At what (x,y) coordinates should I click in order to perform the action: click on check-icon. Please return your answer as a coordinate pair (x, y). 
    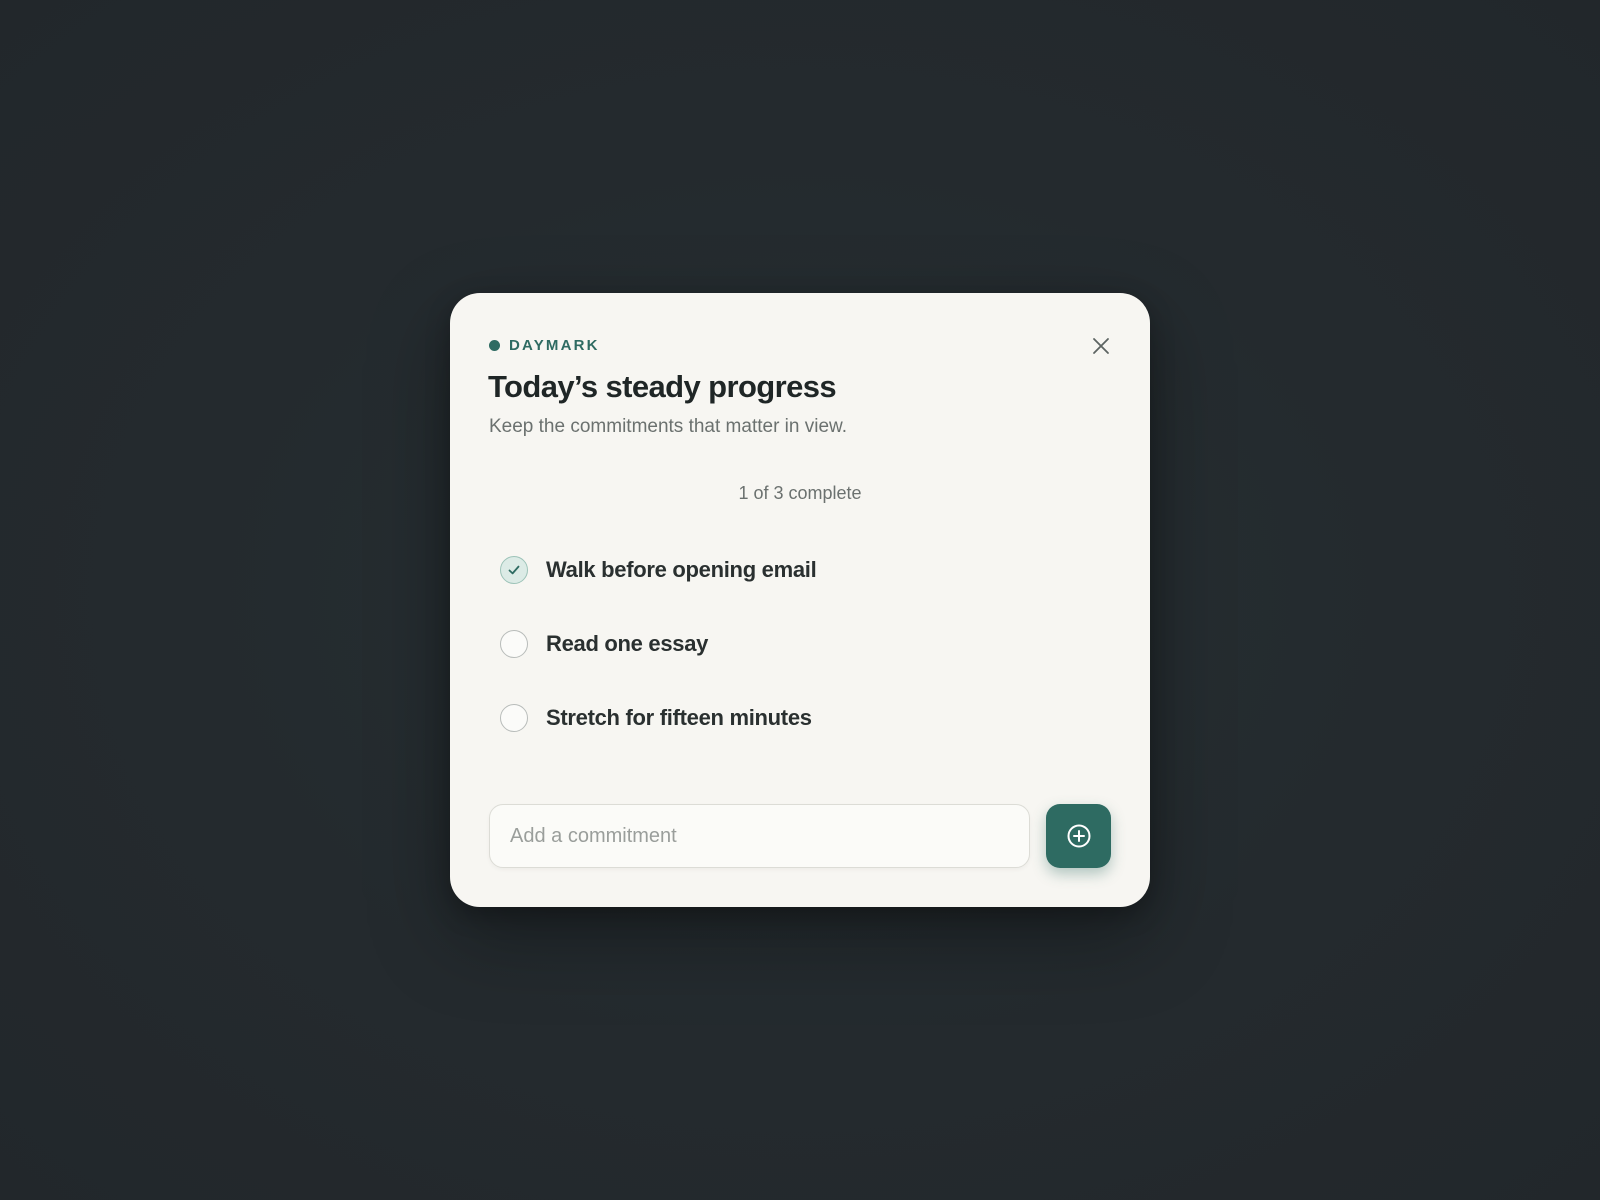
    Looking at the image, I should click on (514, 570).